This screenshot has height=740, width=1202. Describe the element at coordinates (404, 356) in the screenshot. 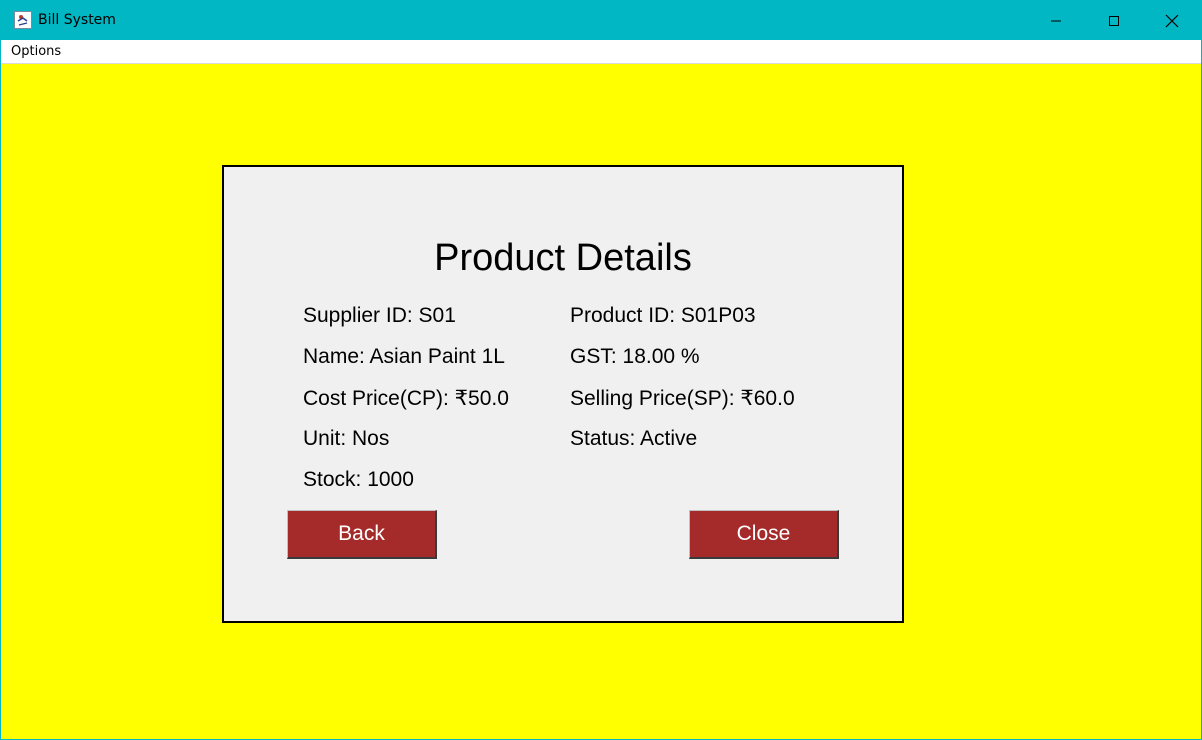

I see `name-label: Name: Asian Paint 1L` at that location.